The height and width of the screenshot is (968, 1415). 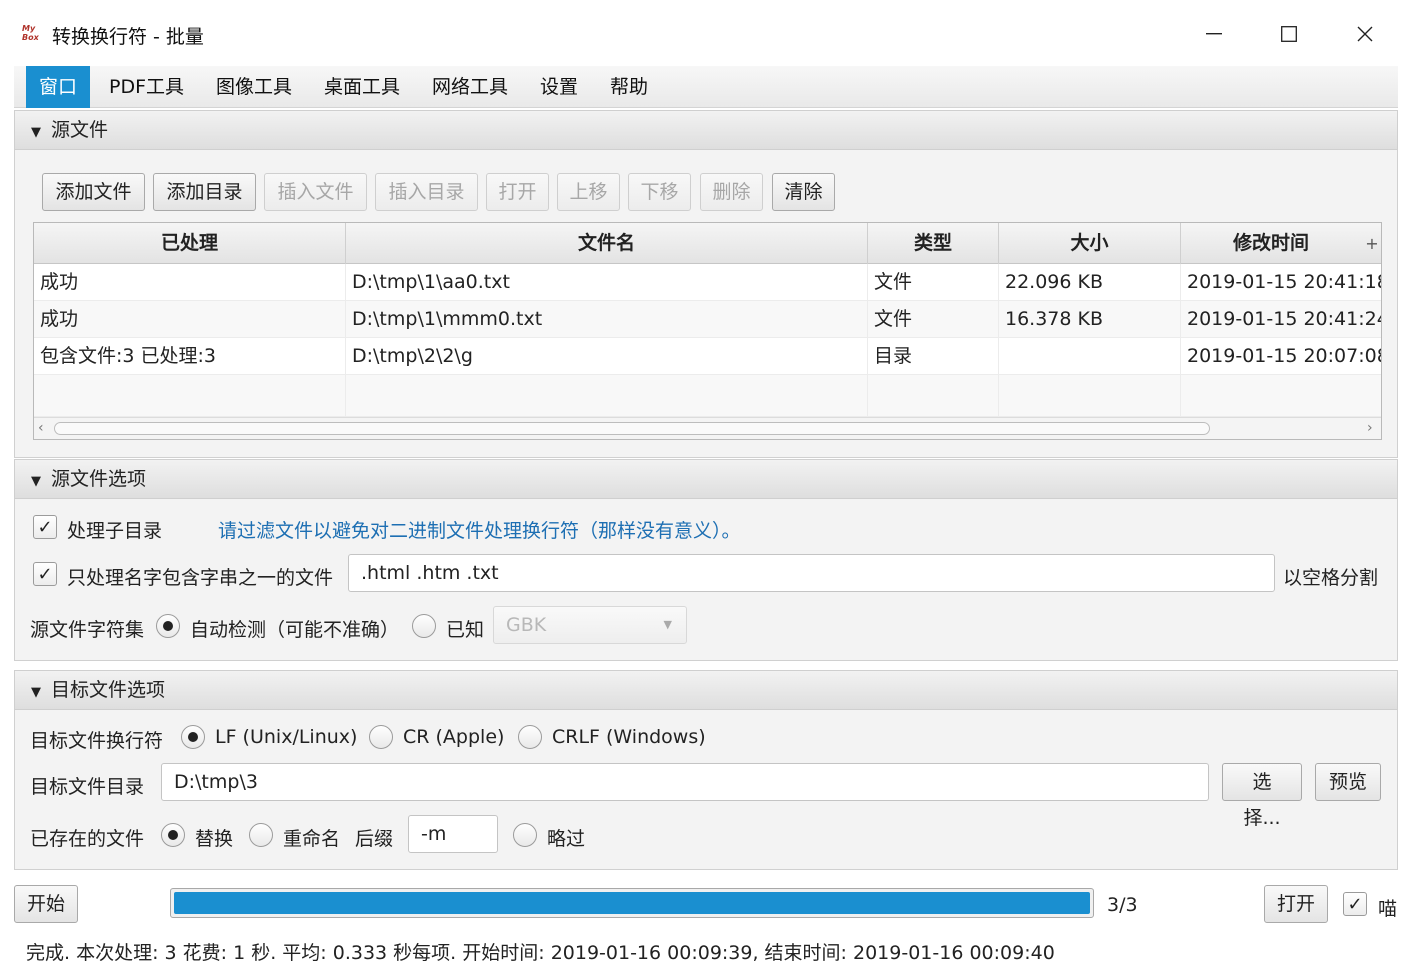 What do you see at coordinates (36, 132) in the screenshot?
I see `collapse-triangle-icon: ▼` at bounding box center [36, 132].